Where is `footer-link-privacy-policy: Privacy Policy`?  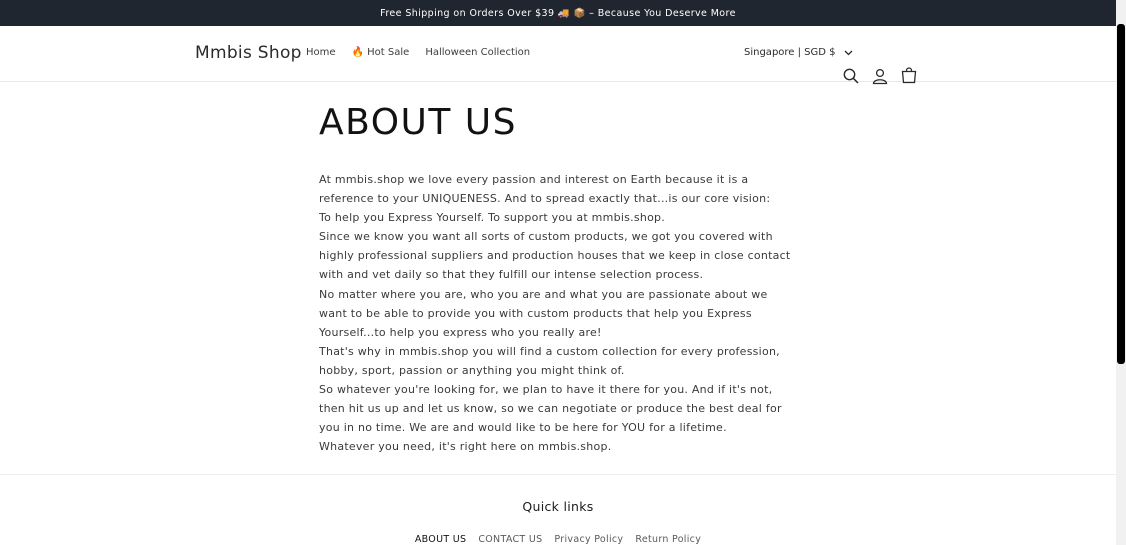
footer-link-privacy-policy: Privacy Policy is located at coordinates (588, 539).